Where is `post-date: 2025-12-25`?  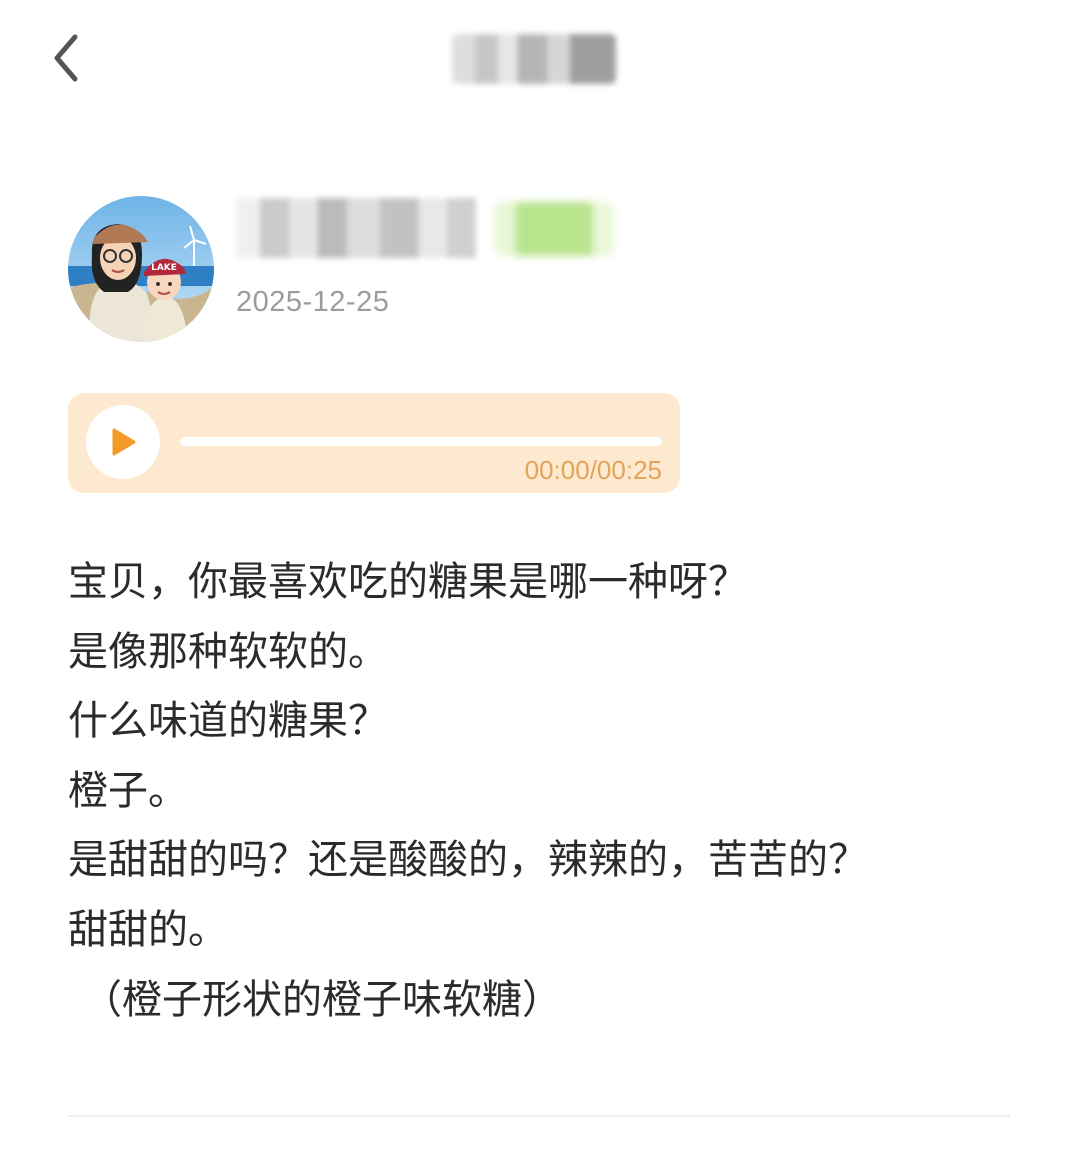
post-date: 2025-12-25 is located at coordinates (313, 302).